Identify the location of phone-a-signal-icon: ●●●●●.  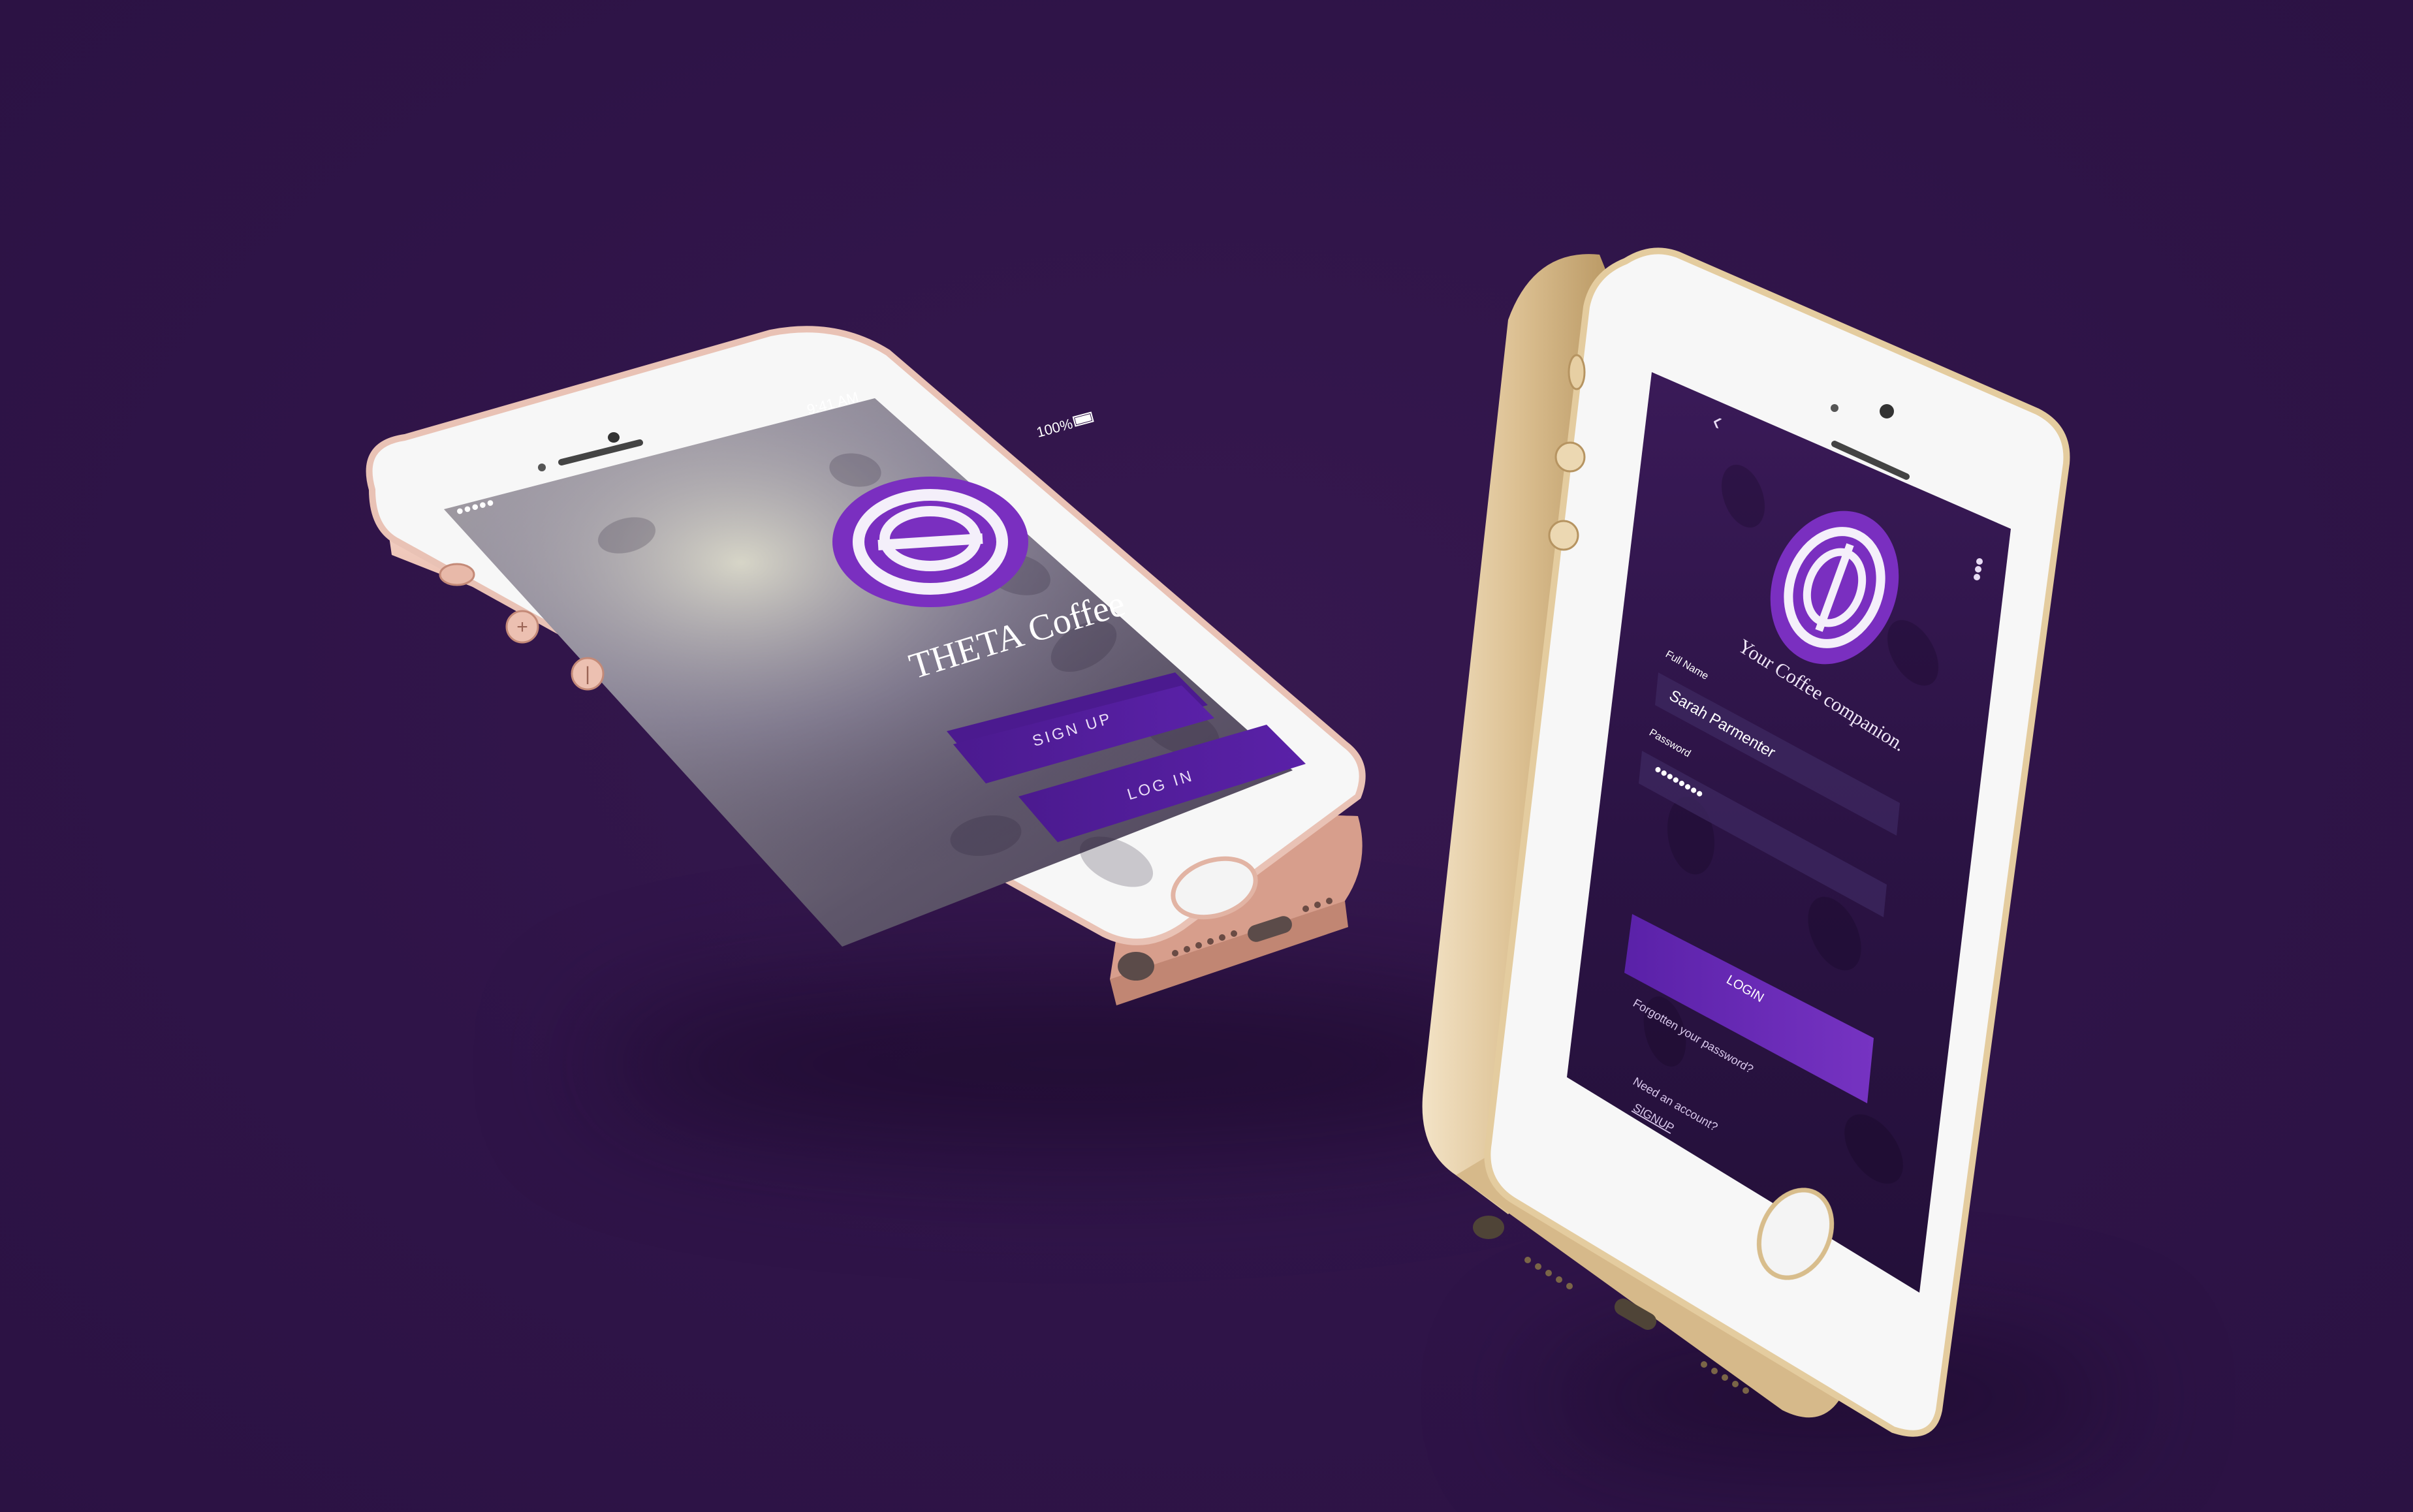
(475, 507).